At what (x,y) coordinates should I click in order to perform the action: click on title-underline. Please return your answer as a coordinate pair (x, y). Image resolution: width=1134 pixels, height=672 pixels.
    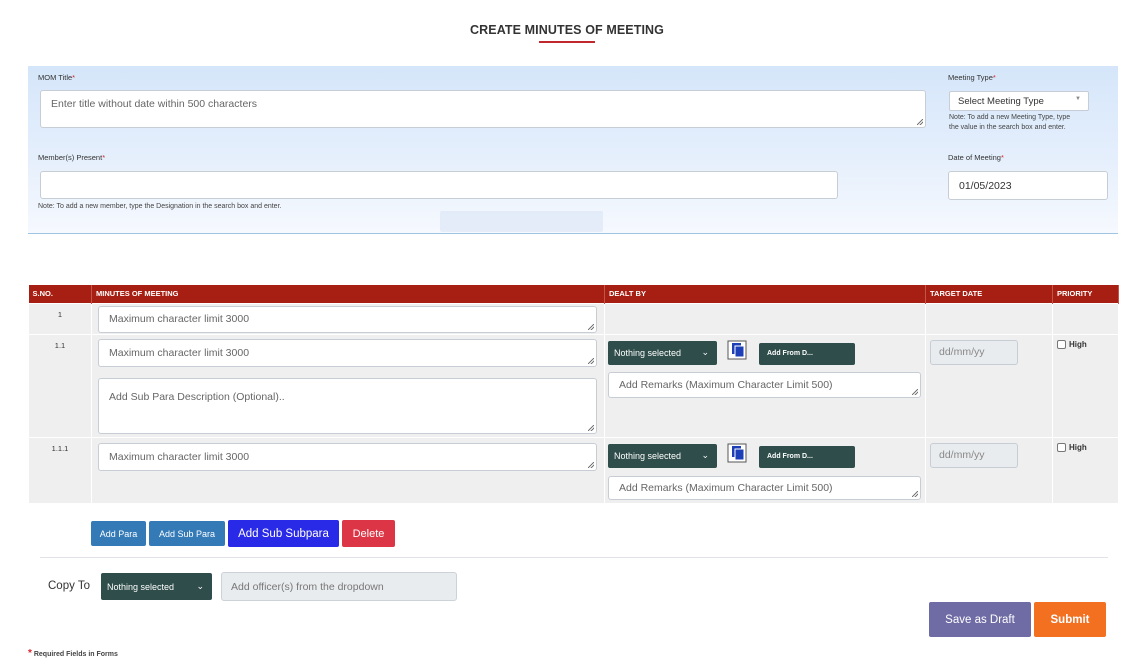
    Looking at the image, I should click on (567, 42).